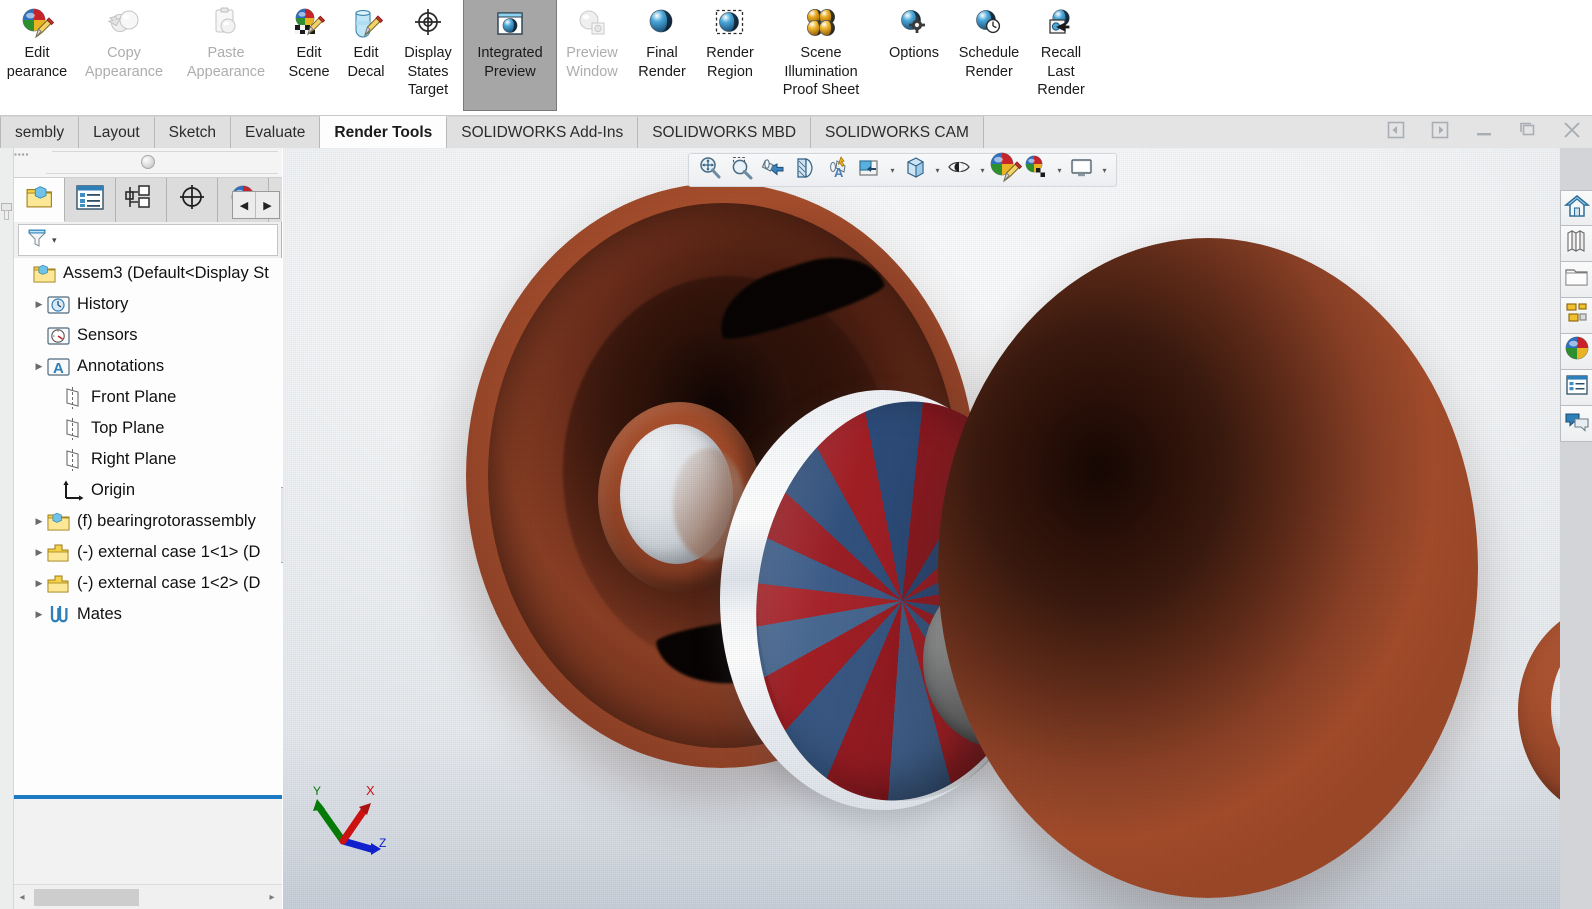 The width and height of the screenshot is (1592, 909). Describe the element at coordinates (267, 205) in the screenshot. I see `manager-tab-next: ▶` at that location.